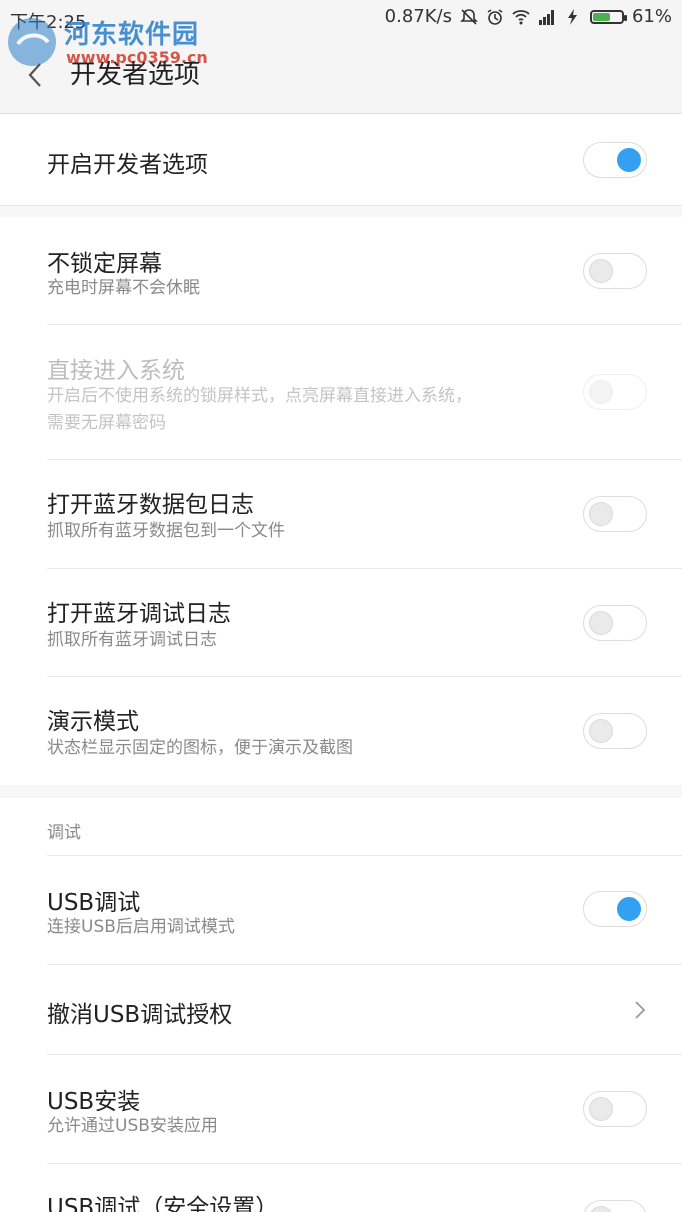 Image resolution: width=682 pixels, height=1212 pixels. Describe the element at coordinates (341, 910) in the screenshot. I see `usb-debugging-row: USB调试 连接USB后启用调试模式` at that location.